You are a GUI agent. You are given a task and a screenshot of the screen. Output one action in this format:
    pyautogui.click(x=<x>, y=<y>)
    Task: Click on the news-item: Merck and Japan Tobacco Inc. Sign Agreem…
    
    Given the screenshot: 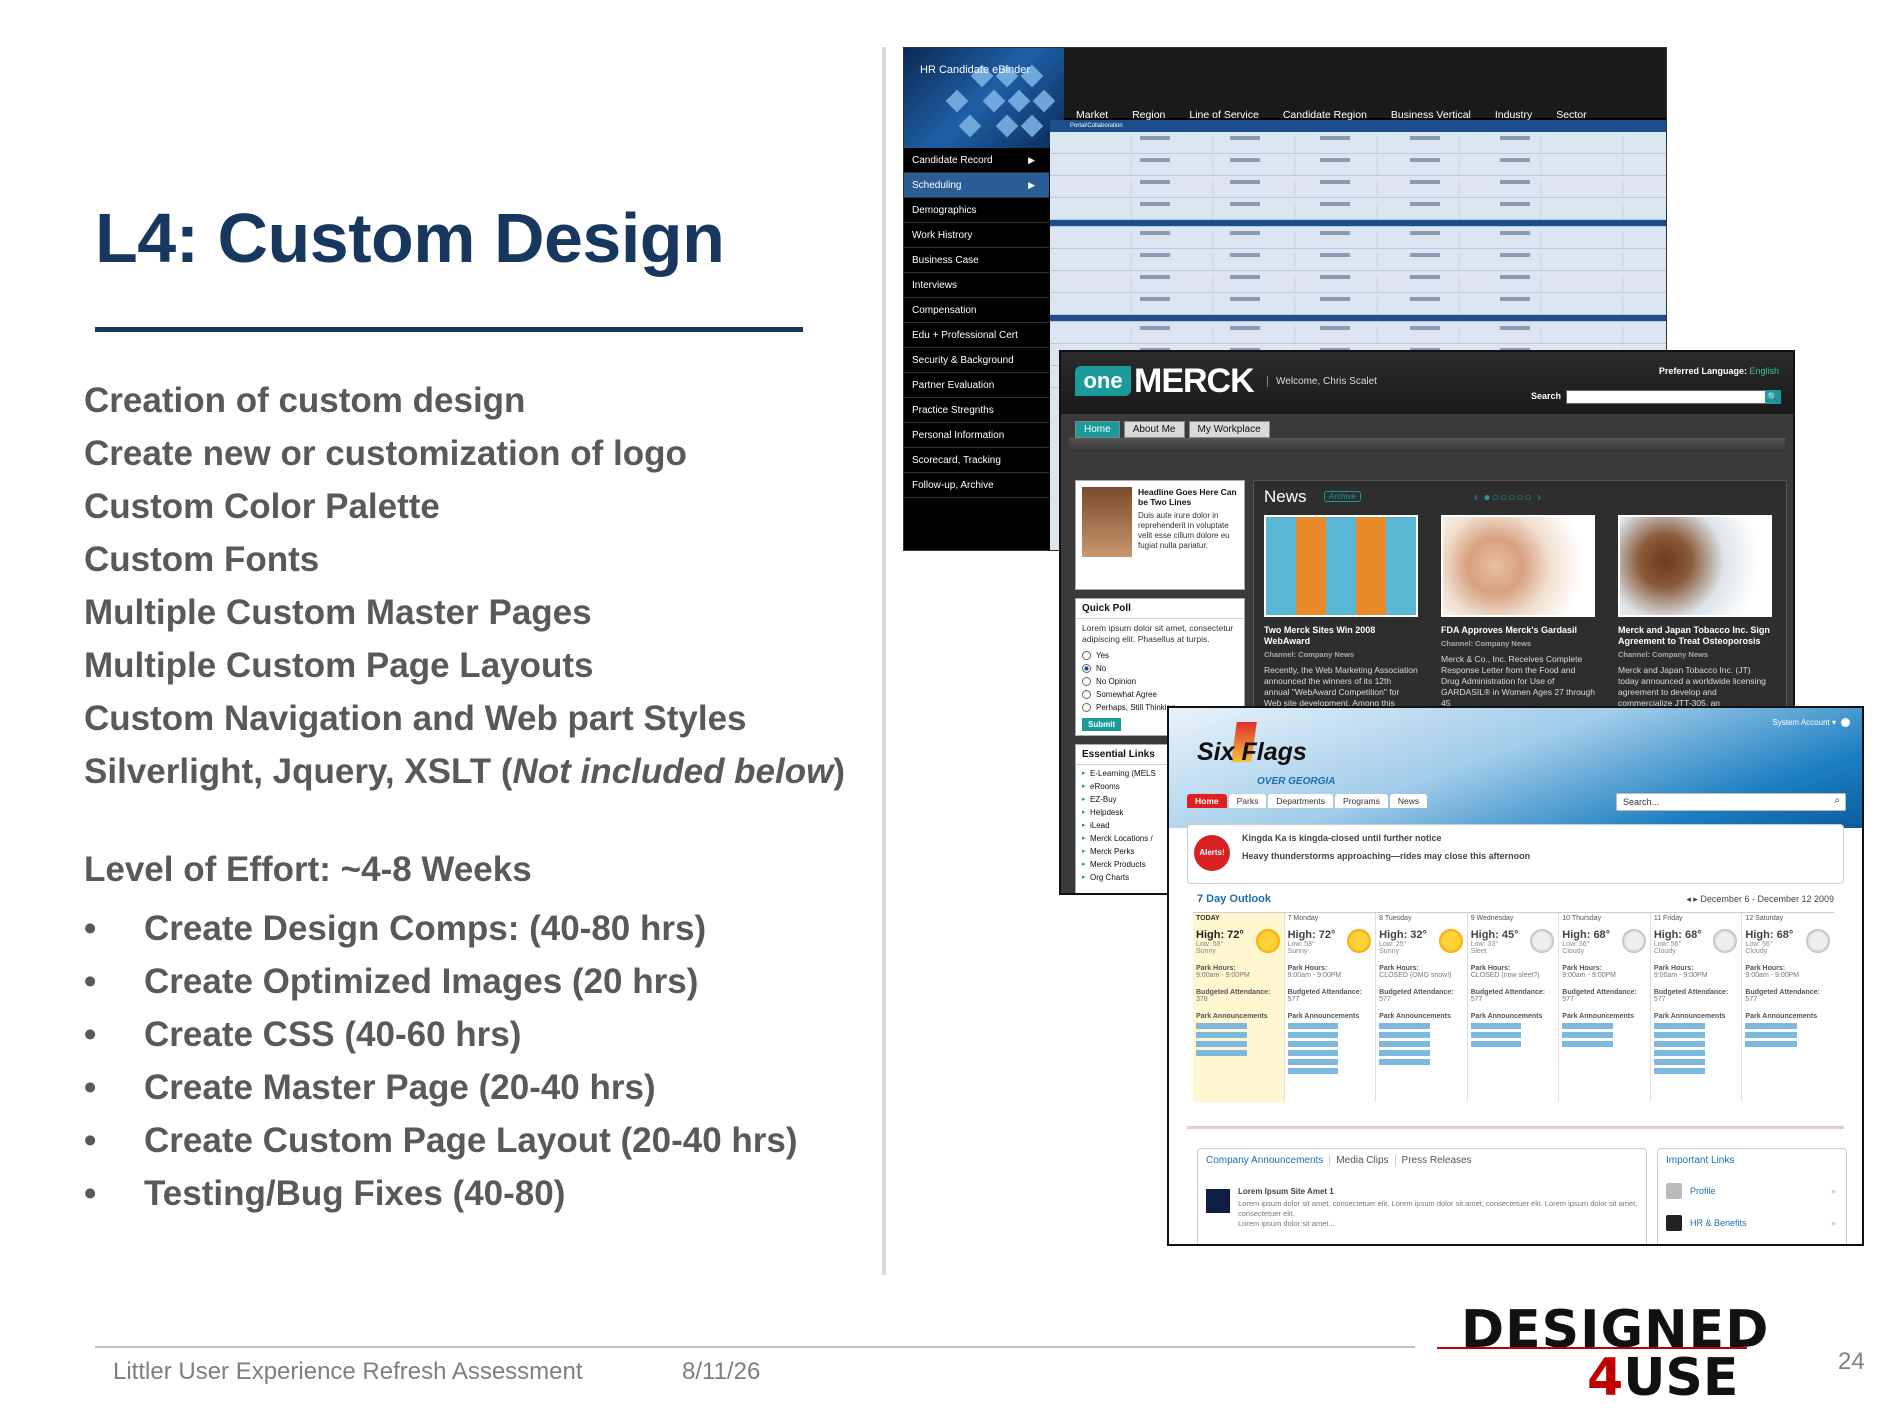 What is the action you would take?
    pyautogui.click(x=1695, y=612)
    